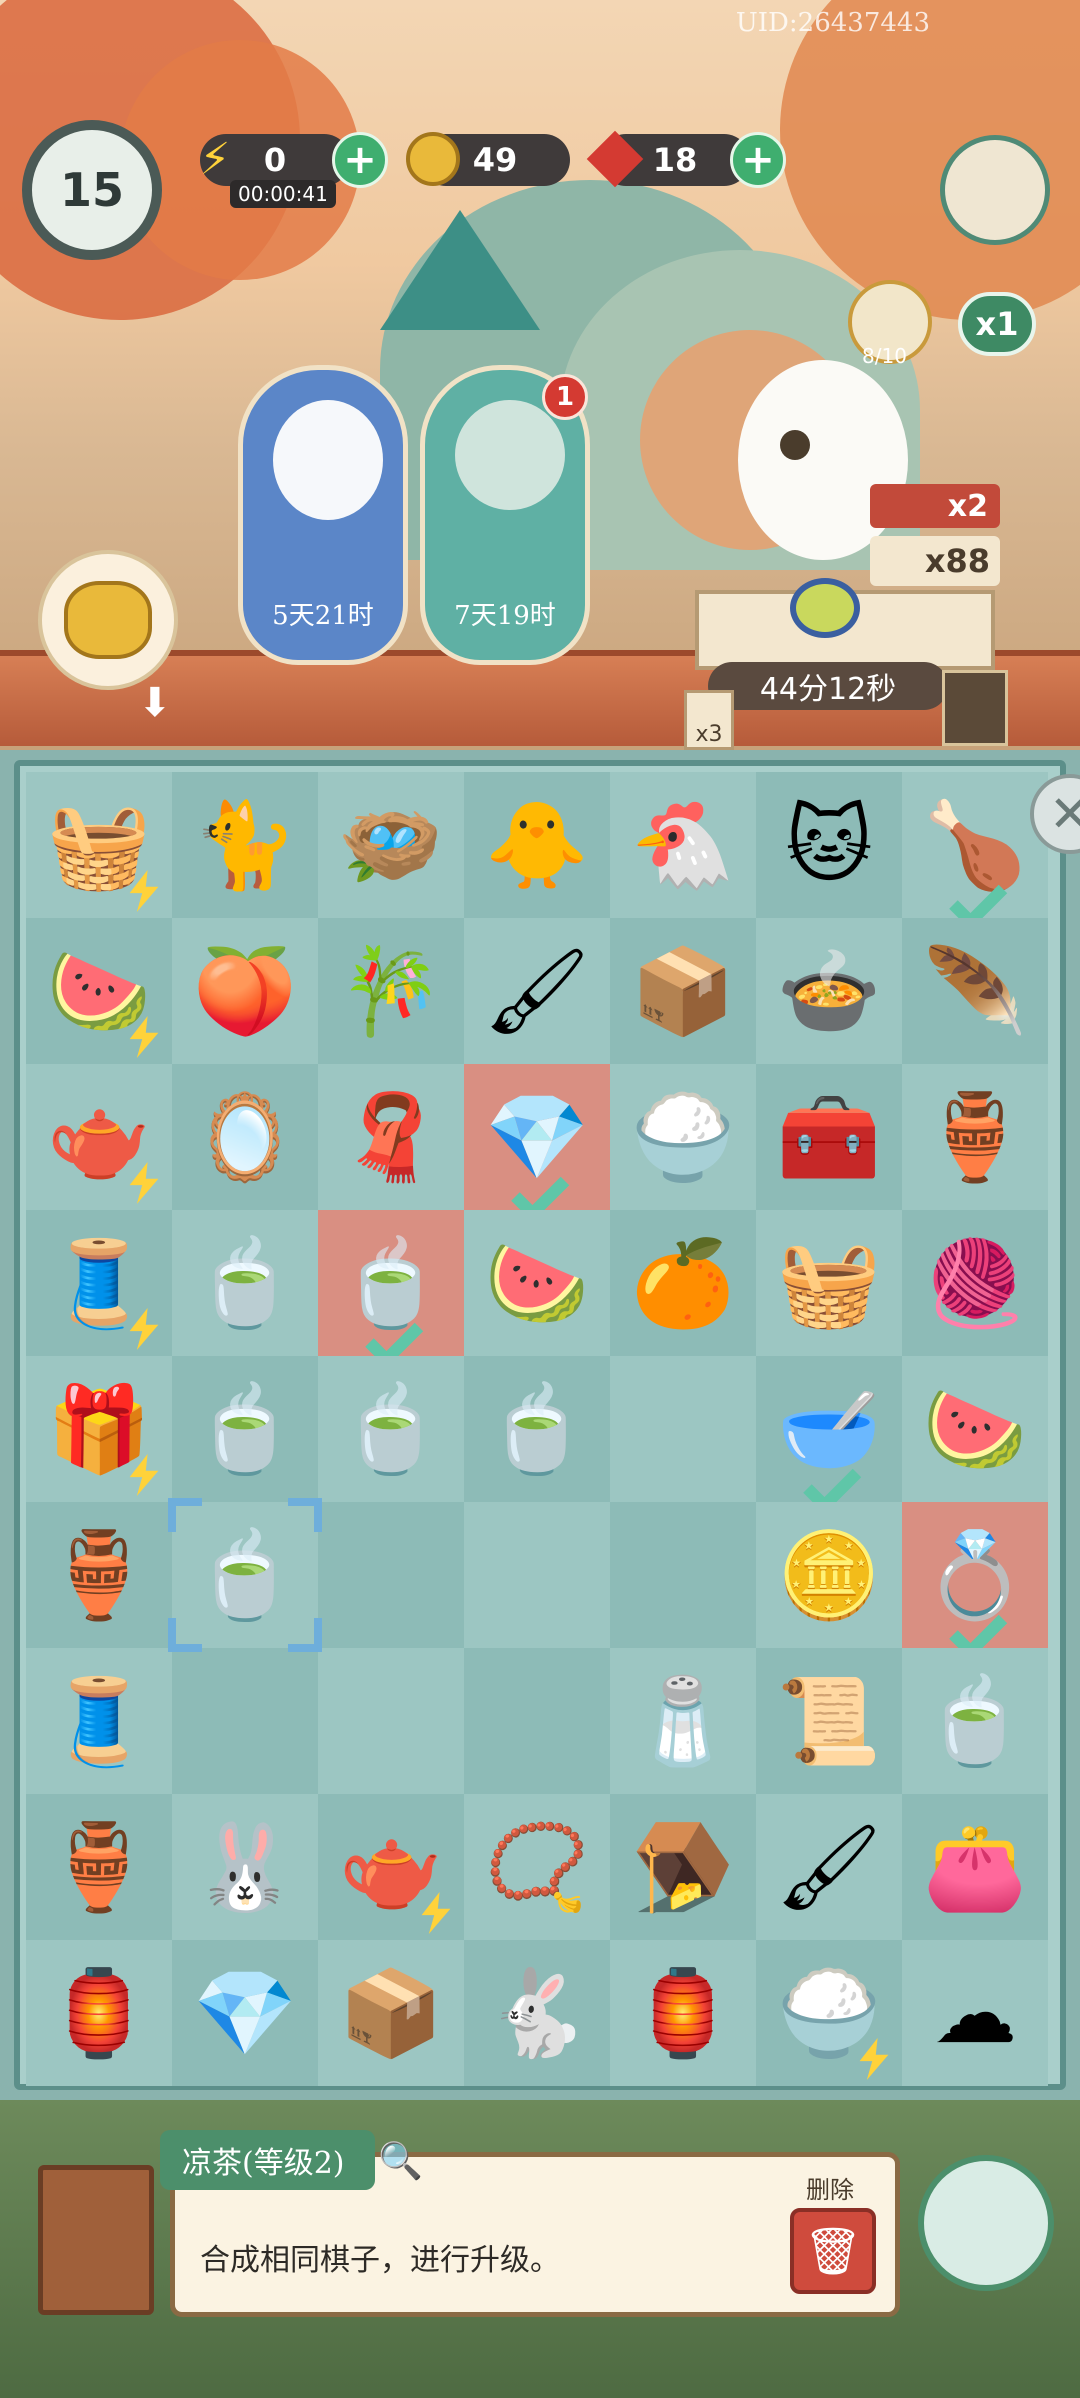  I want to click on sleeping-cat-icon: 🐈, so click(245, 845).